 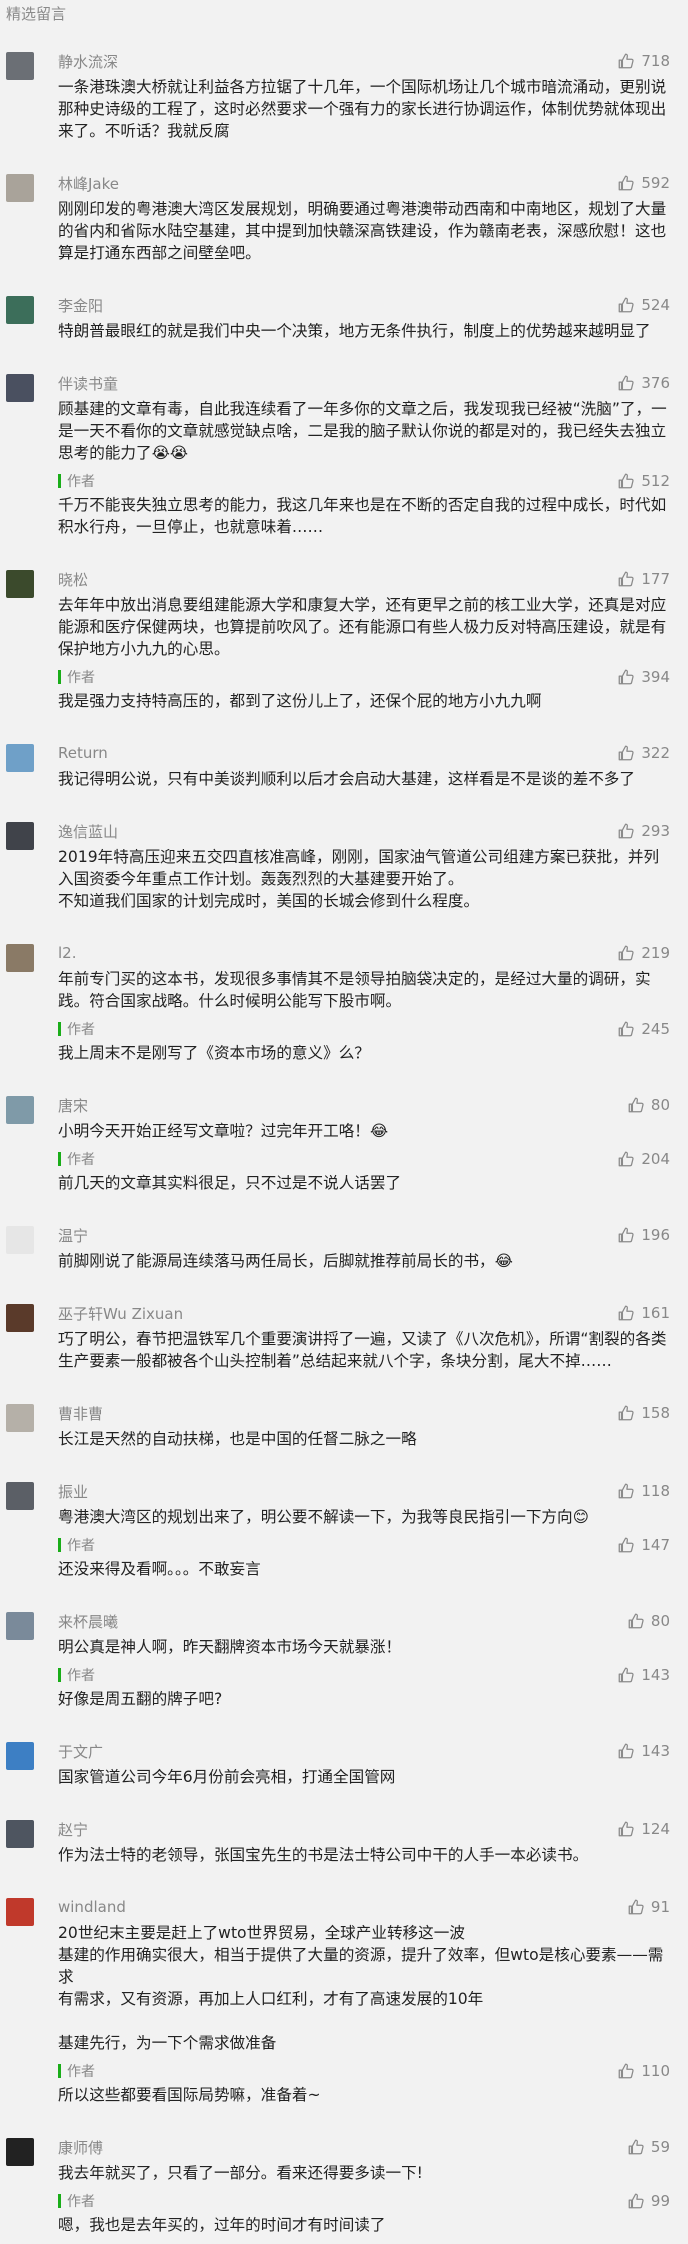 I want to click on comment-item: 曹非曹 158 长江是天然的自动扶梯，也是中国的任督二脉之一略, so click(x=344, y=1419).